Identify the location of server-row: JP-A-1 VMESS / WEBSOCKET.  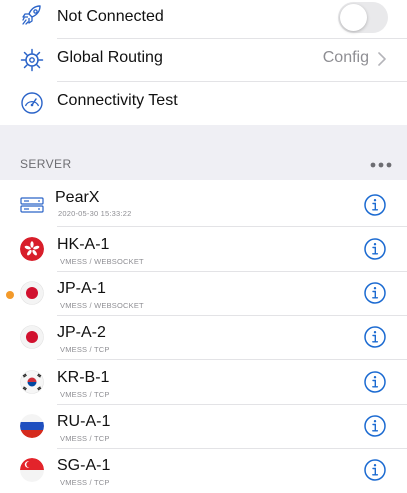
(203, 294).